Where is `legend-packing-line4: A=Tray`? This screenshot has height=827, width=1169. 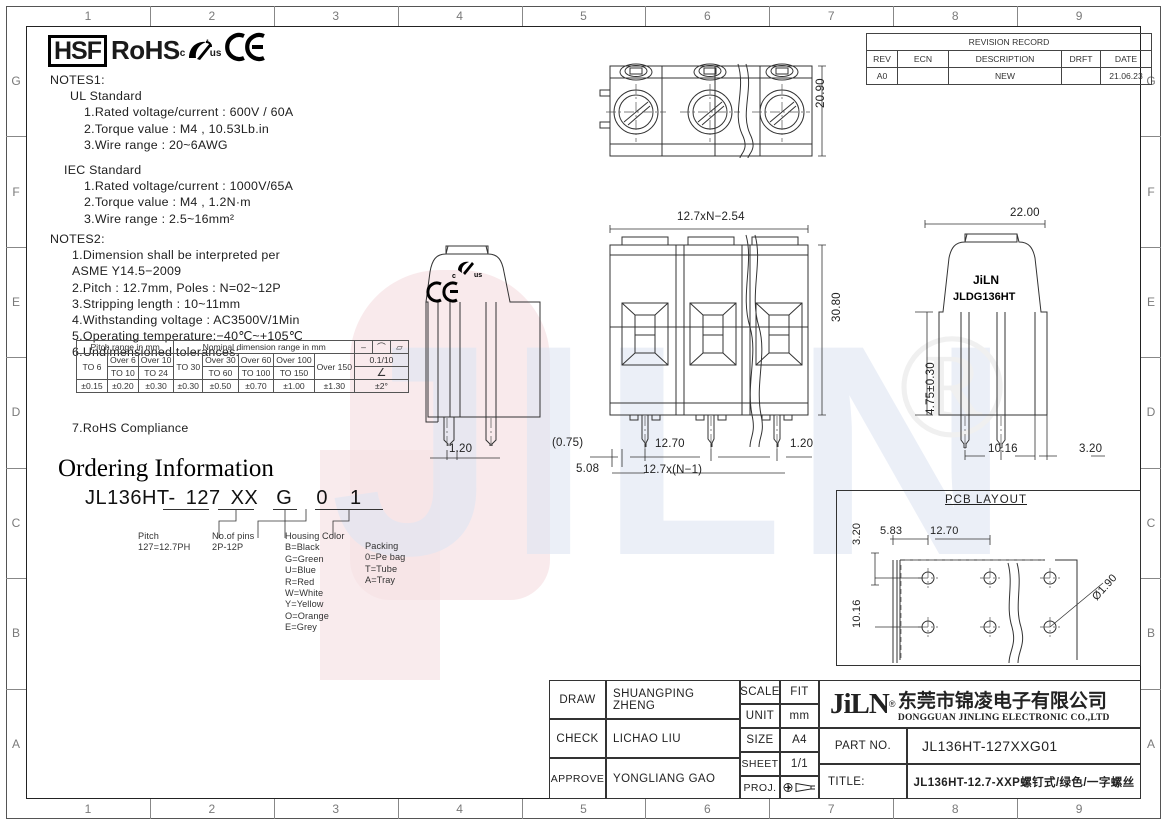
legend-packing-line4: A=Tray is located at coordinates (380, 580).